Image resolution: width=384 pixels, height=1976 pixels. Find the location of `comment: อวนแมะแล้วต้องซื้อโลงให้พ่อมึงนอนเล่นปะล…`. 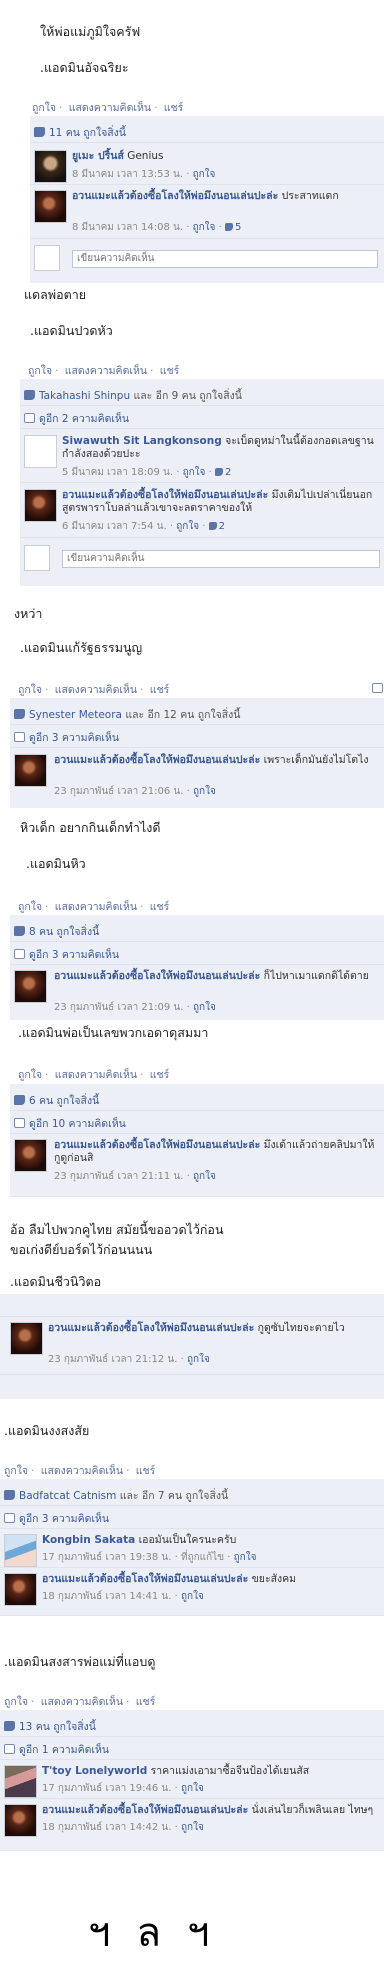

comment: อวนแมะแล้วต้องซื้อโลงให้พ่อมึงนอนเล่นปะล… is located at coordinates (210, 1579).